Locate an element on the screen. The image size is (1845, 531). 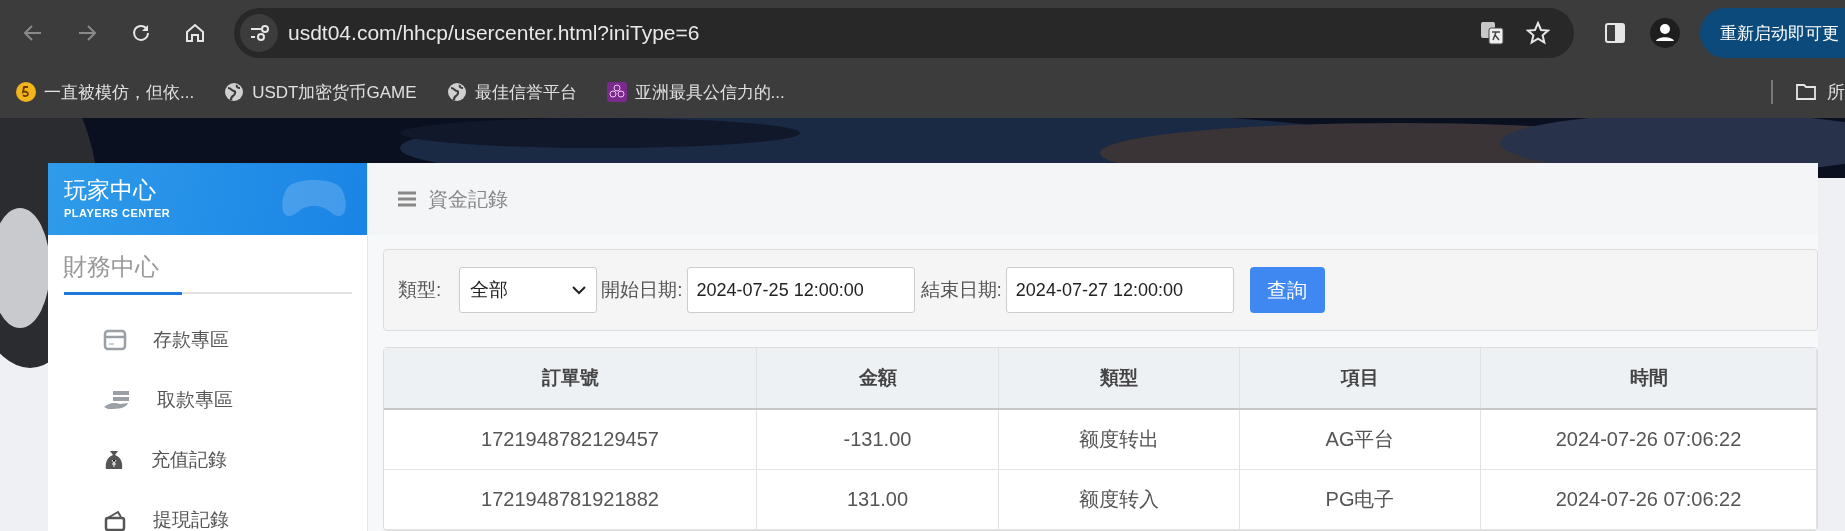
url-text: usdt04.com/hhcp/usercenter.html?iniType=6 is located at coordinates (494, 33).